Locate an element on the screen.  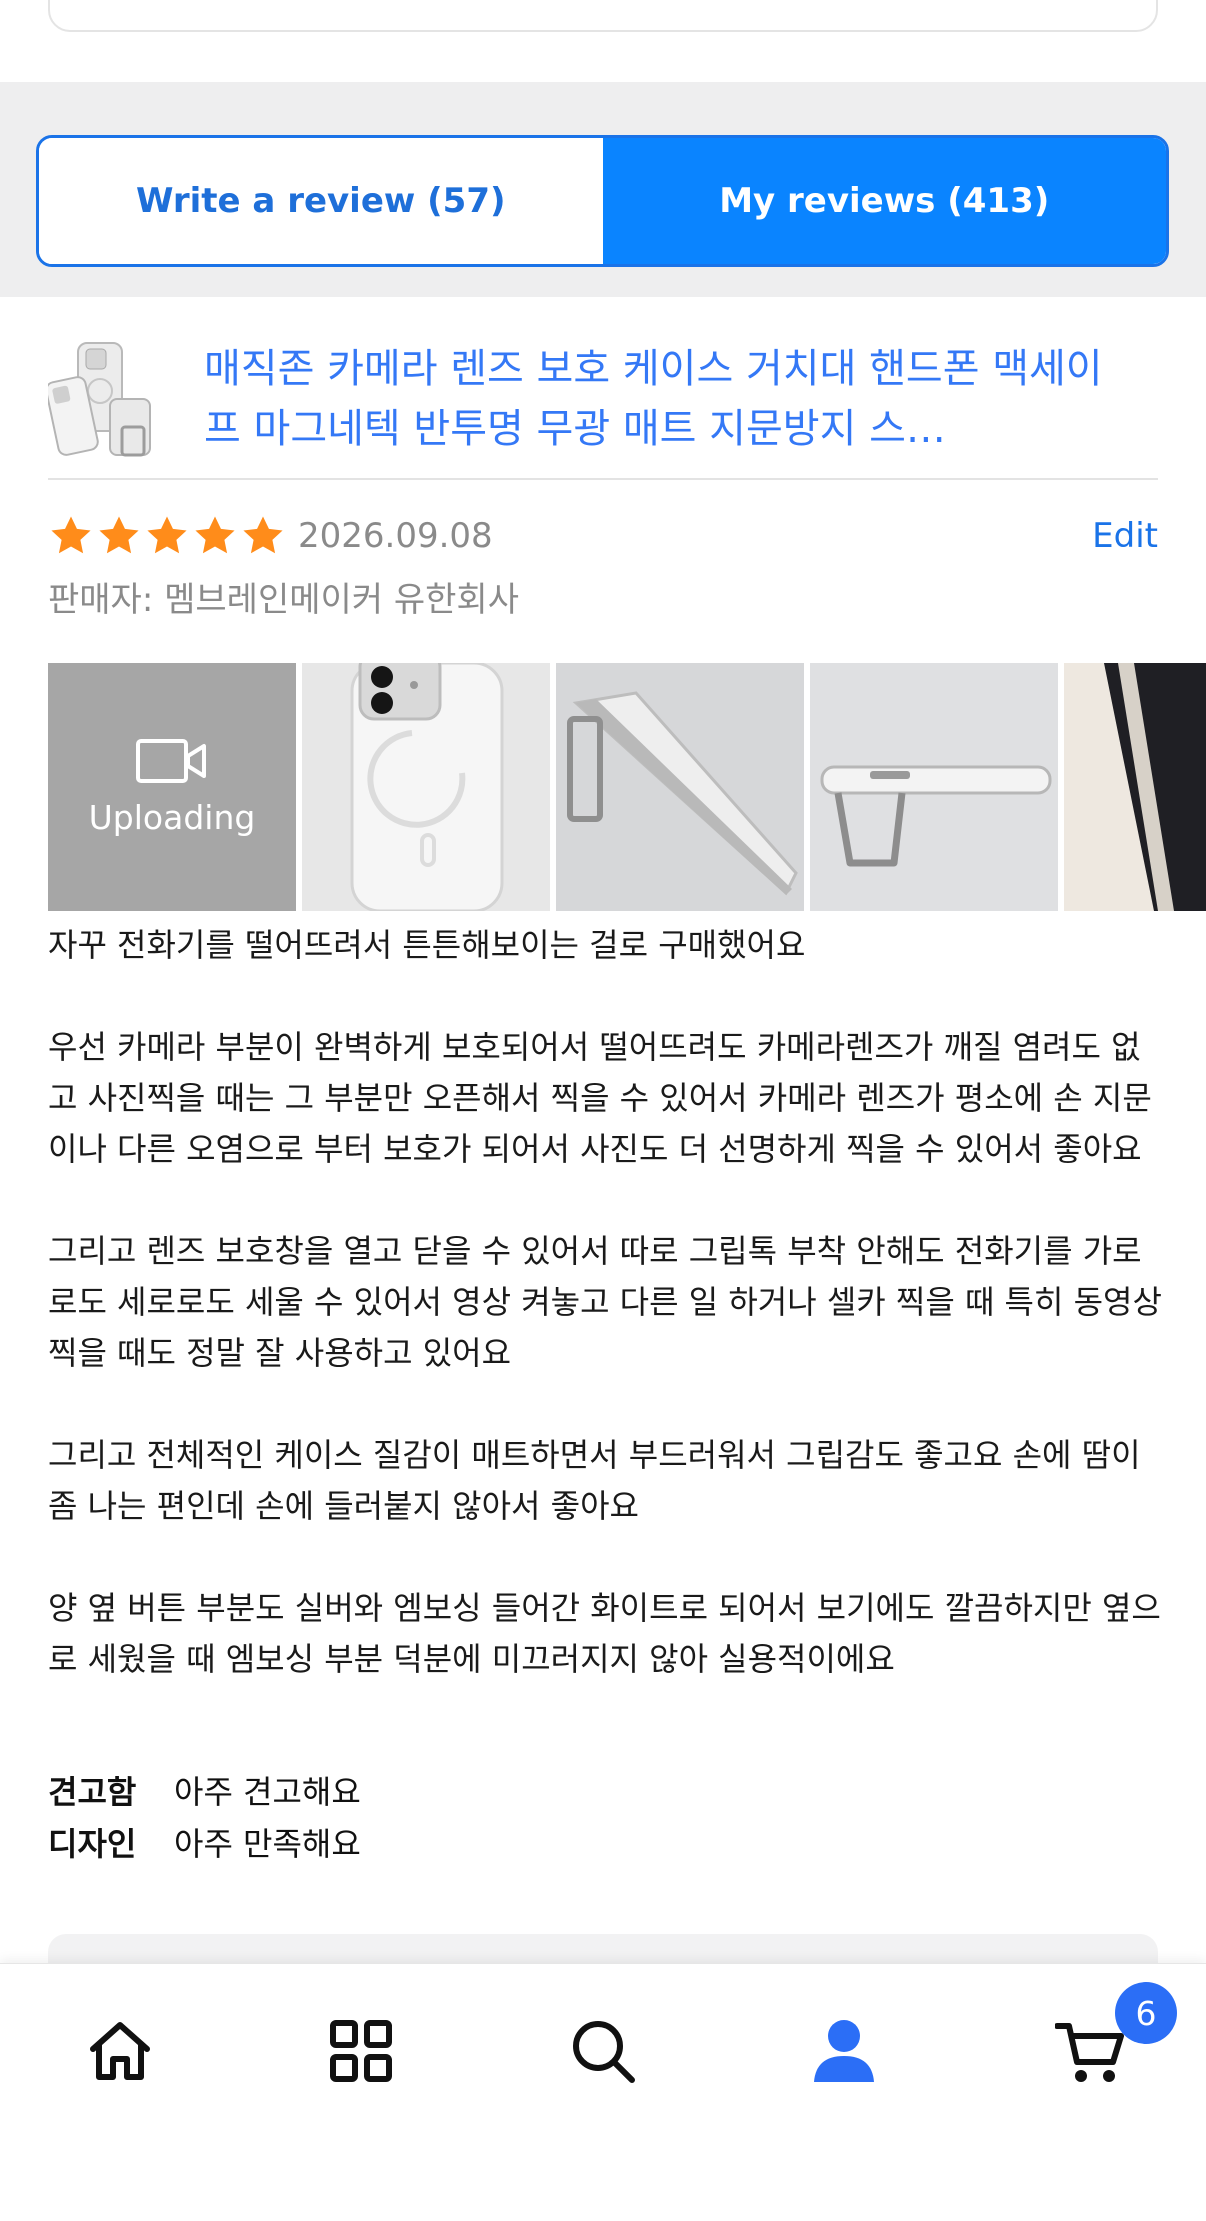
review-media-strip: Uploading is located at coordinates (627, 787).